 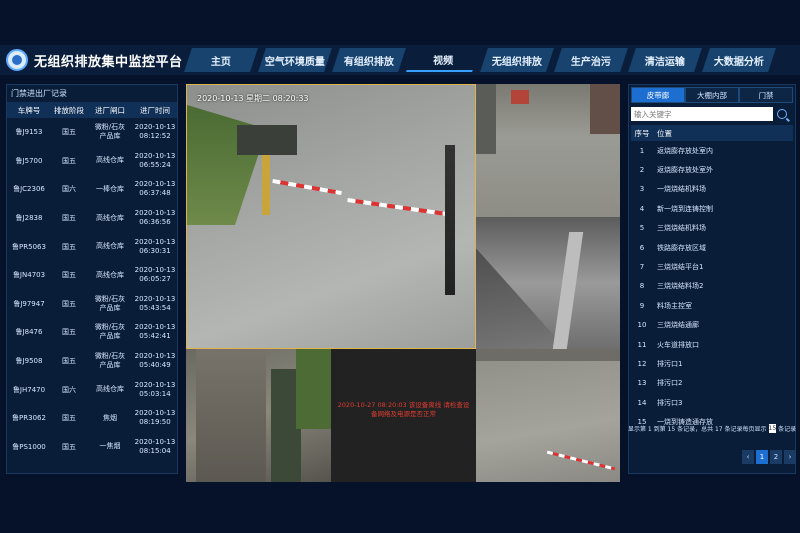 What do you see at coordinates (642, 402) in the screenshot?
I see `row-number: 14` at bounding box center [642, 402].